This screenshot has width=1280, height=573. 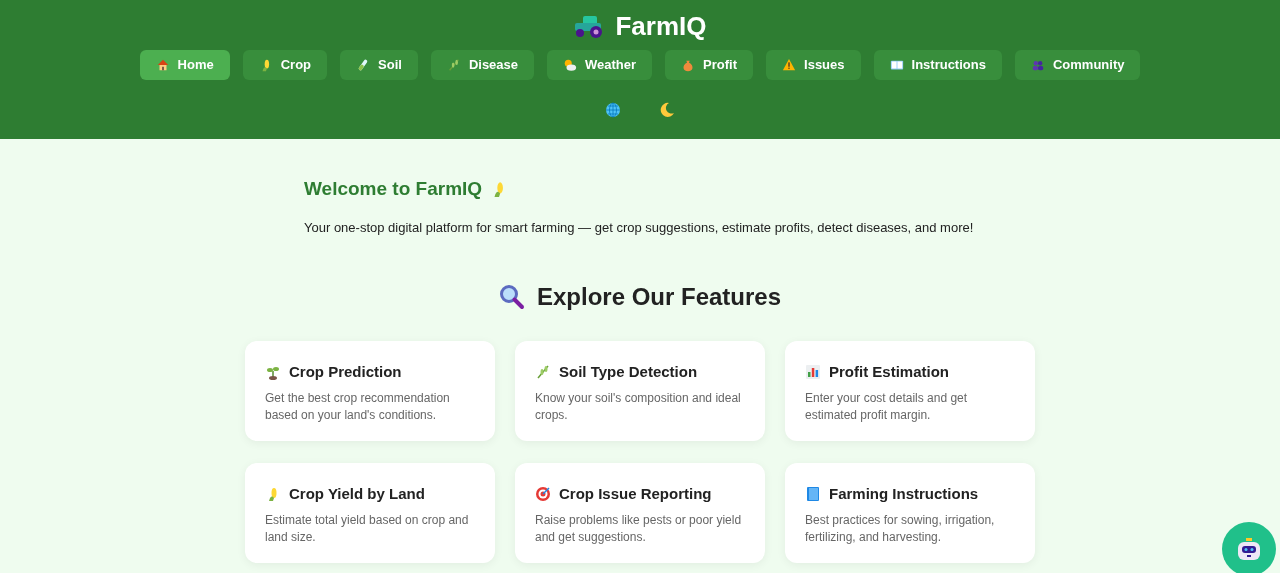 What do you see at coordinates (639, 227) in the screenshot?
I see `welcome-text: Your one-stop digital platform for smart farming — get crop suggestions, estimate profits, detect diseases, and more!` at bounding box center [639, 227].